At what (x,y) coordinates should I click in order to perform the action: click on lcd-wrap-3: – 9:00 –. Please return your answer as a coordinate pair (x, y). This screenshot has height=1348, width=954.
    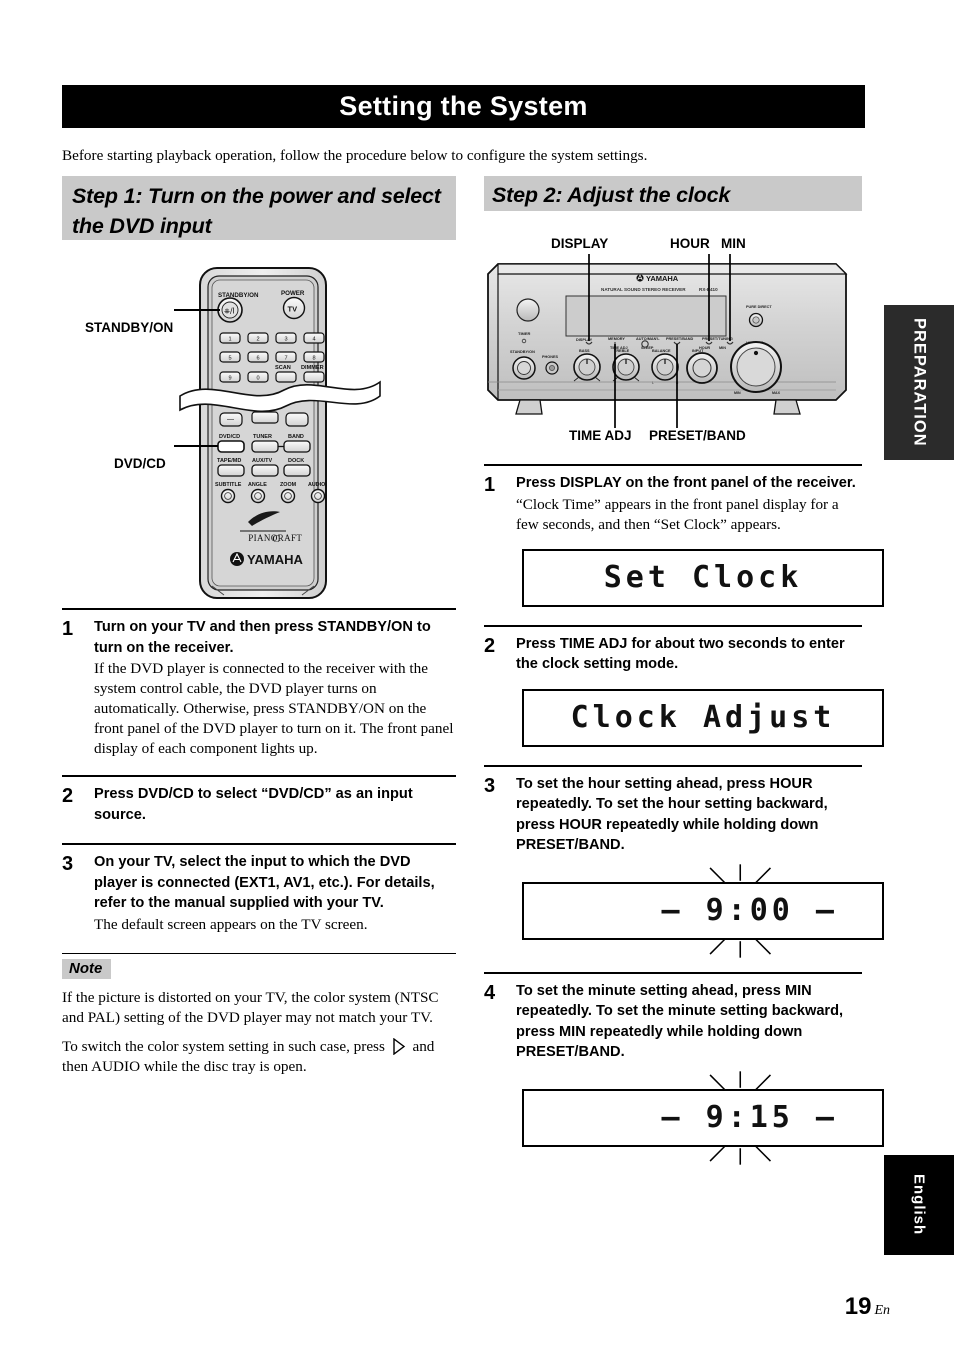
    Looking at the image, I should click on (700, 910).